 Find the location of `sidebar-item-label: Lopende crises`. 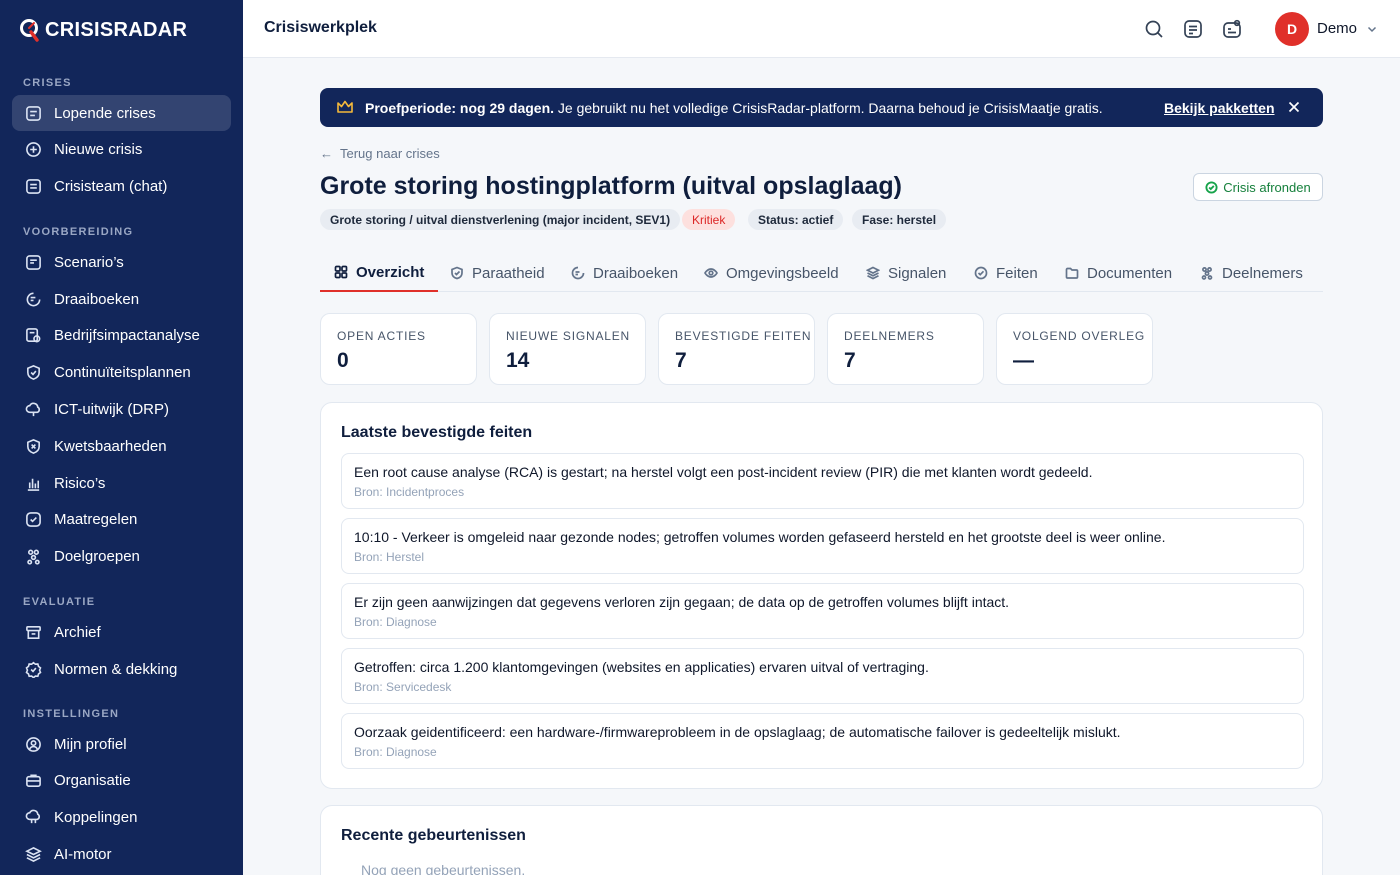

sidebar-item-label: Lopende crises is located at coordinates (105, 113).